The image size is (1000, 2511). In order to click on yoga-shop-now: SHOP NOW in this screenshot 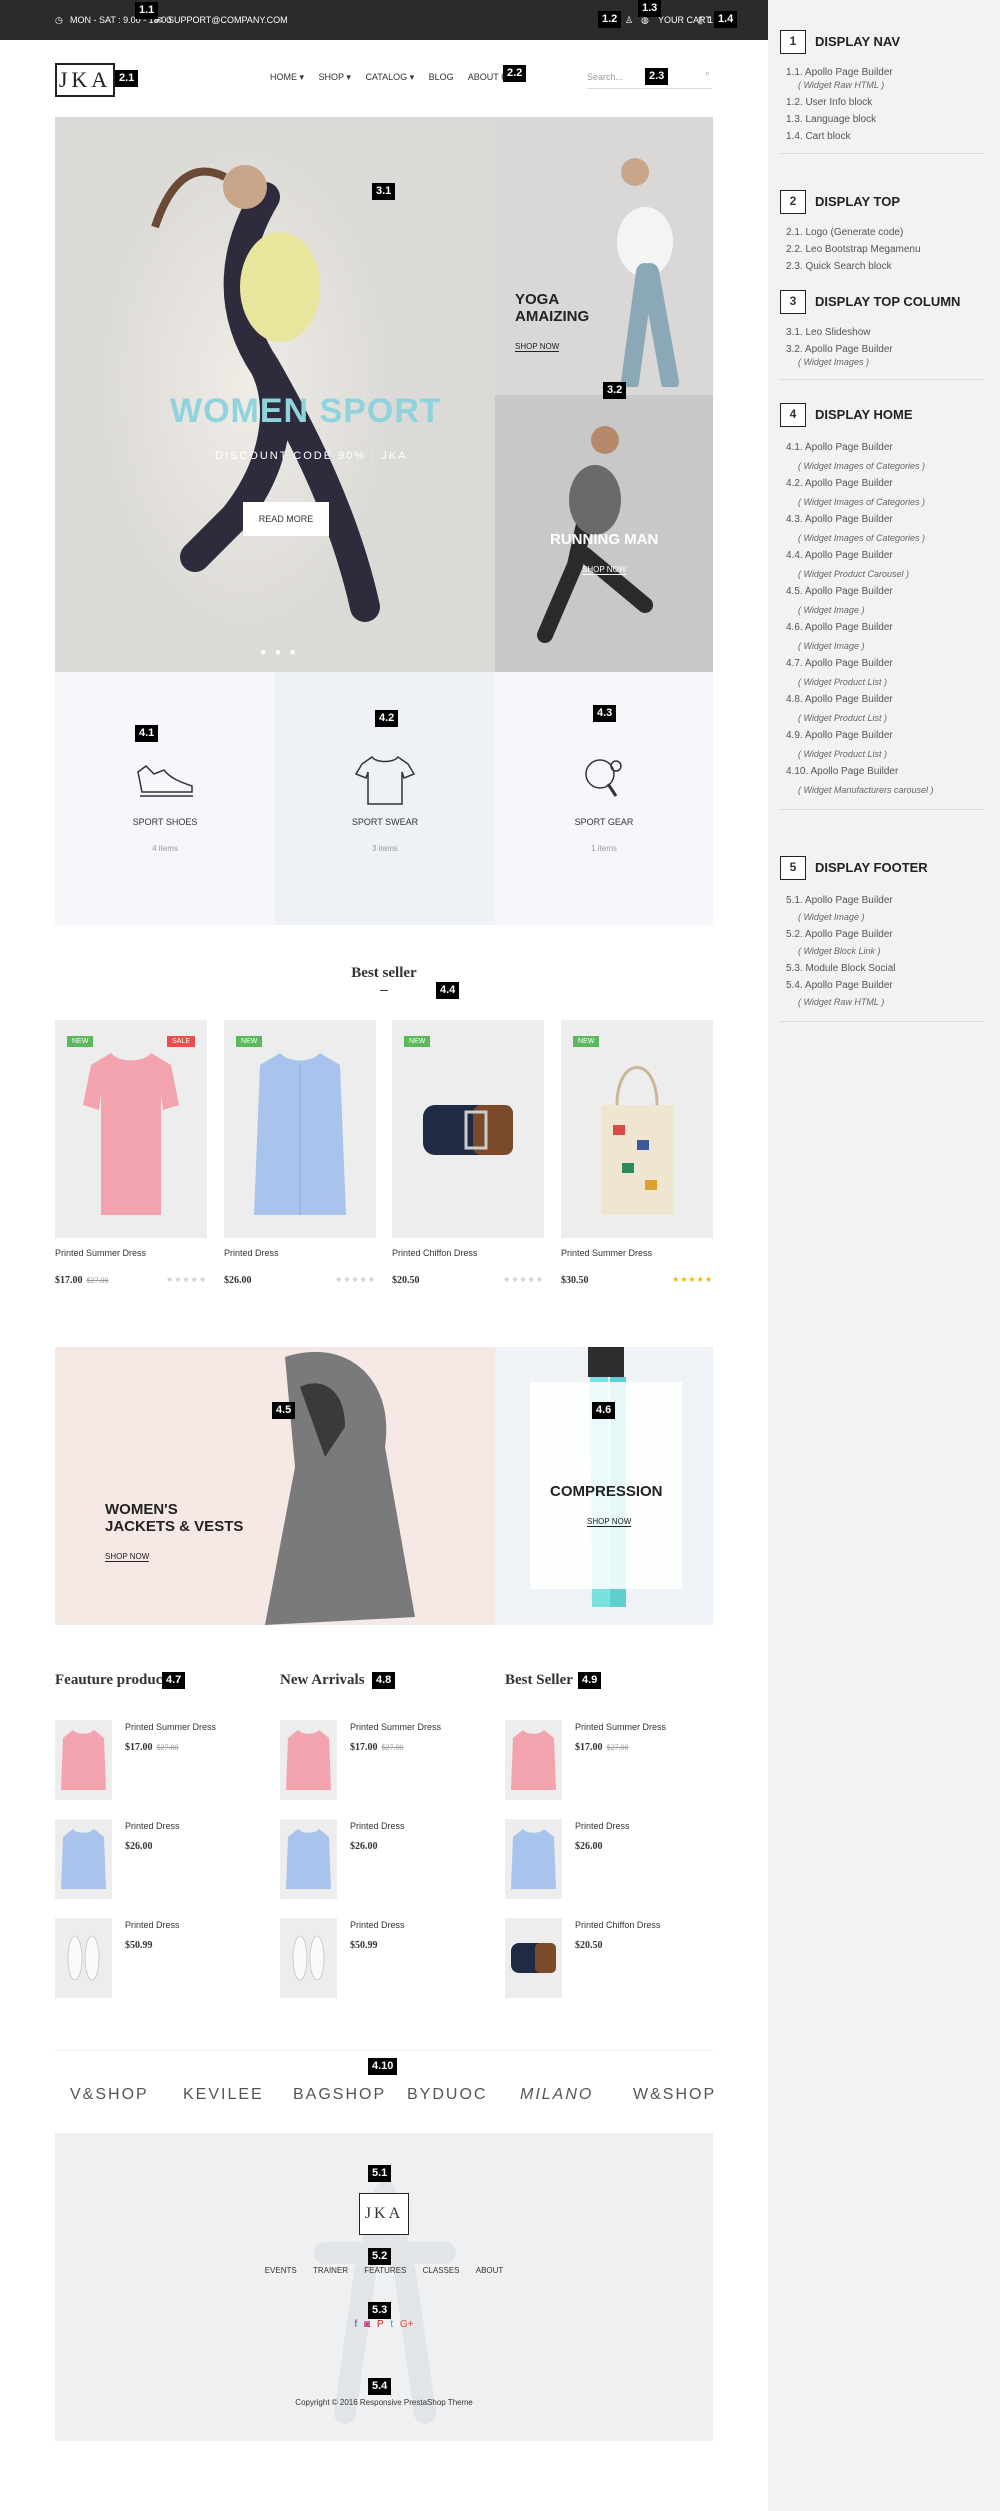, I will do `click(537, 347)`.